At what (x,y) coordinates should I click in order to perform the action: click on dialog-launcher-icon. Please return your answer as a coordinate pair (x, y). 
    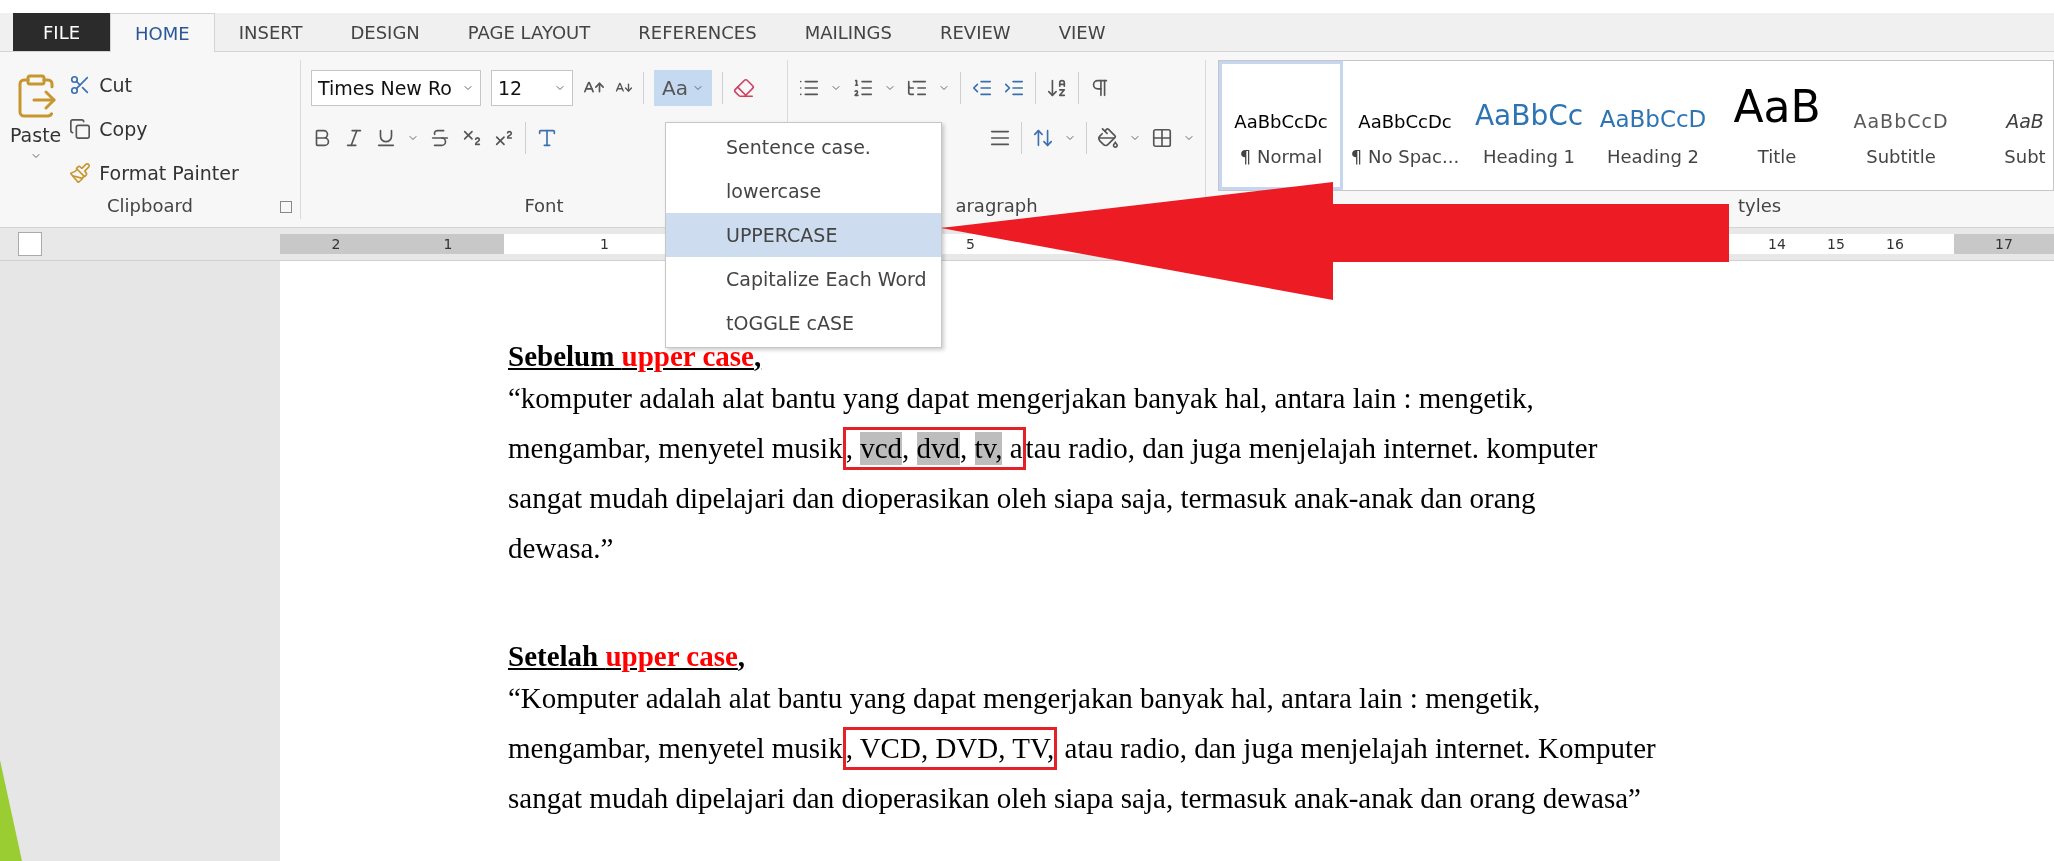
    Looking at the image, I should click on (286, 207).